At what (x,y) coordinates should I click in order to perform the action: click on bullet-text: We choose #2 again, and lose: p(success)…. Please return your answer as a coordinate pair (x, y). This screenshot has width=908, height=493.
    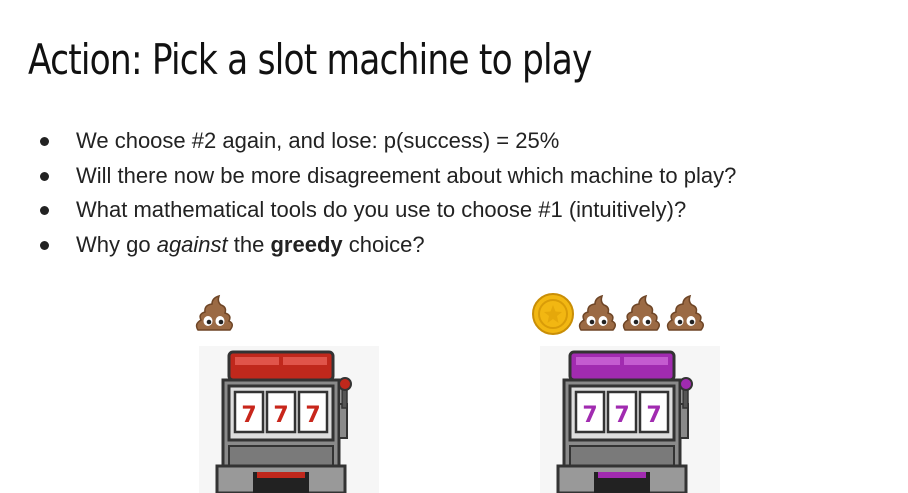
    Looking at the image, I should click on (318, 140).